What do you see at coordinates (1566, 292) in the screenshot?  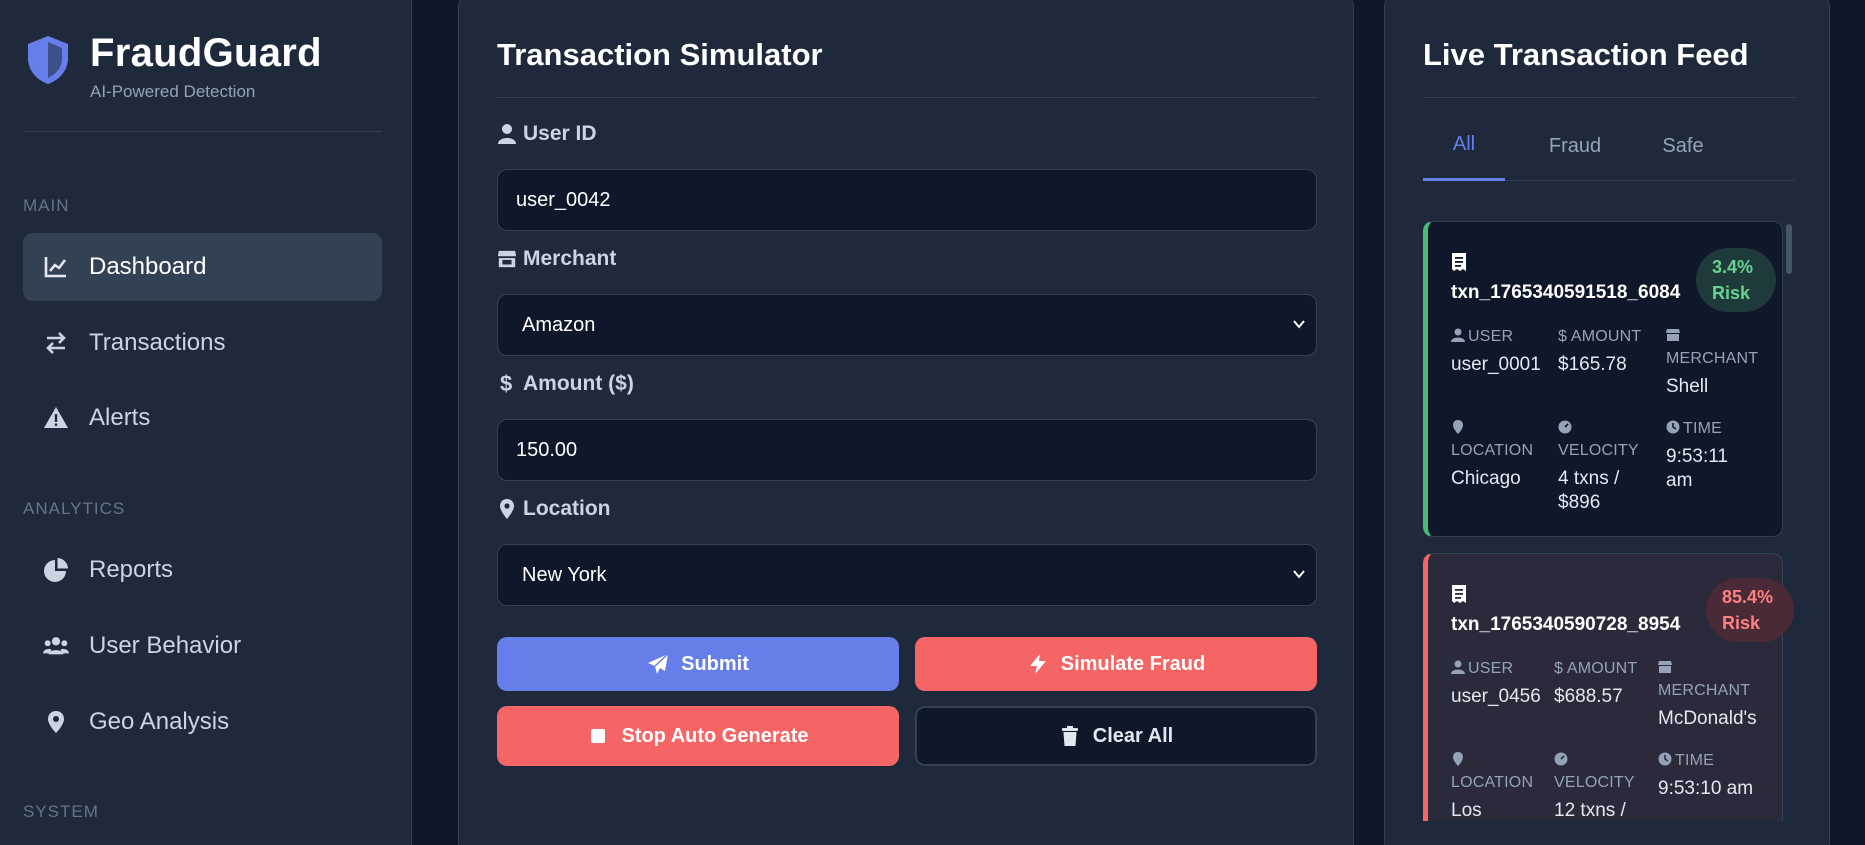 I see `transaction-id: txn_1765340591518_6084` at bounding box center [1566, 292].